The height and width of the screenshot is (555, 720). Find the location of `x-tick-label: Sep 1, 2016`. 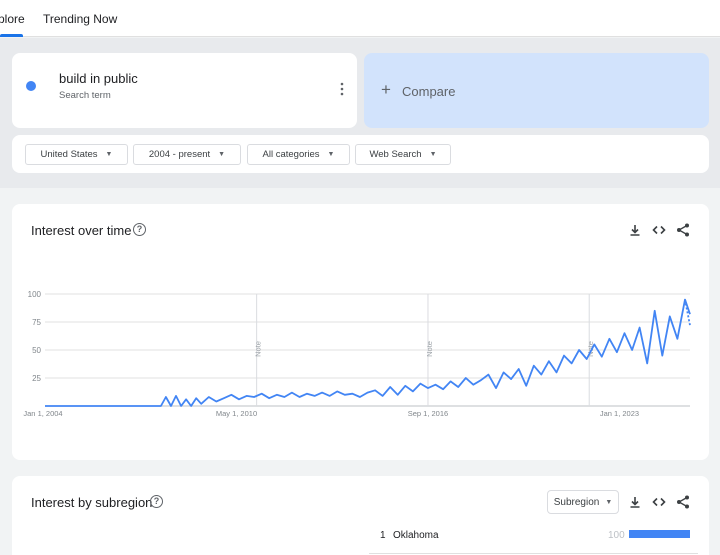

x-tick-label: Sep 1, 2016 is located at coordinates (428, 413).